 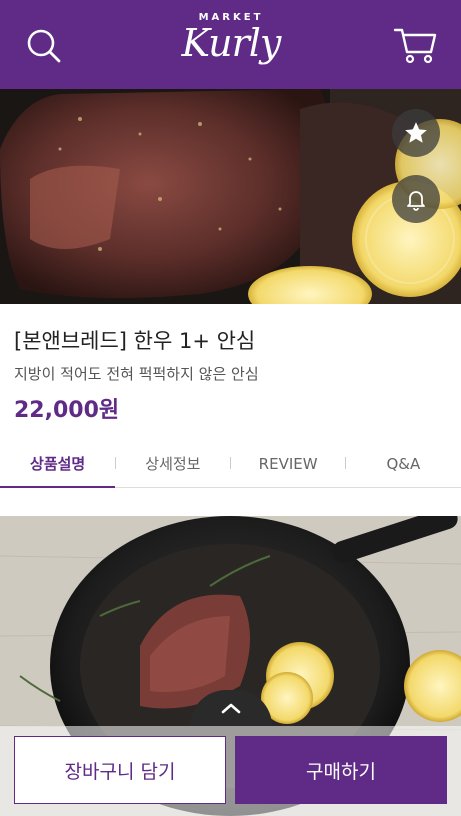 I want to click on tab-qna: Q&A, so click(x=403, y=463).